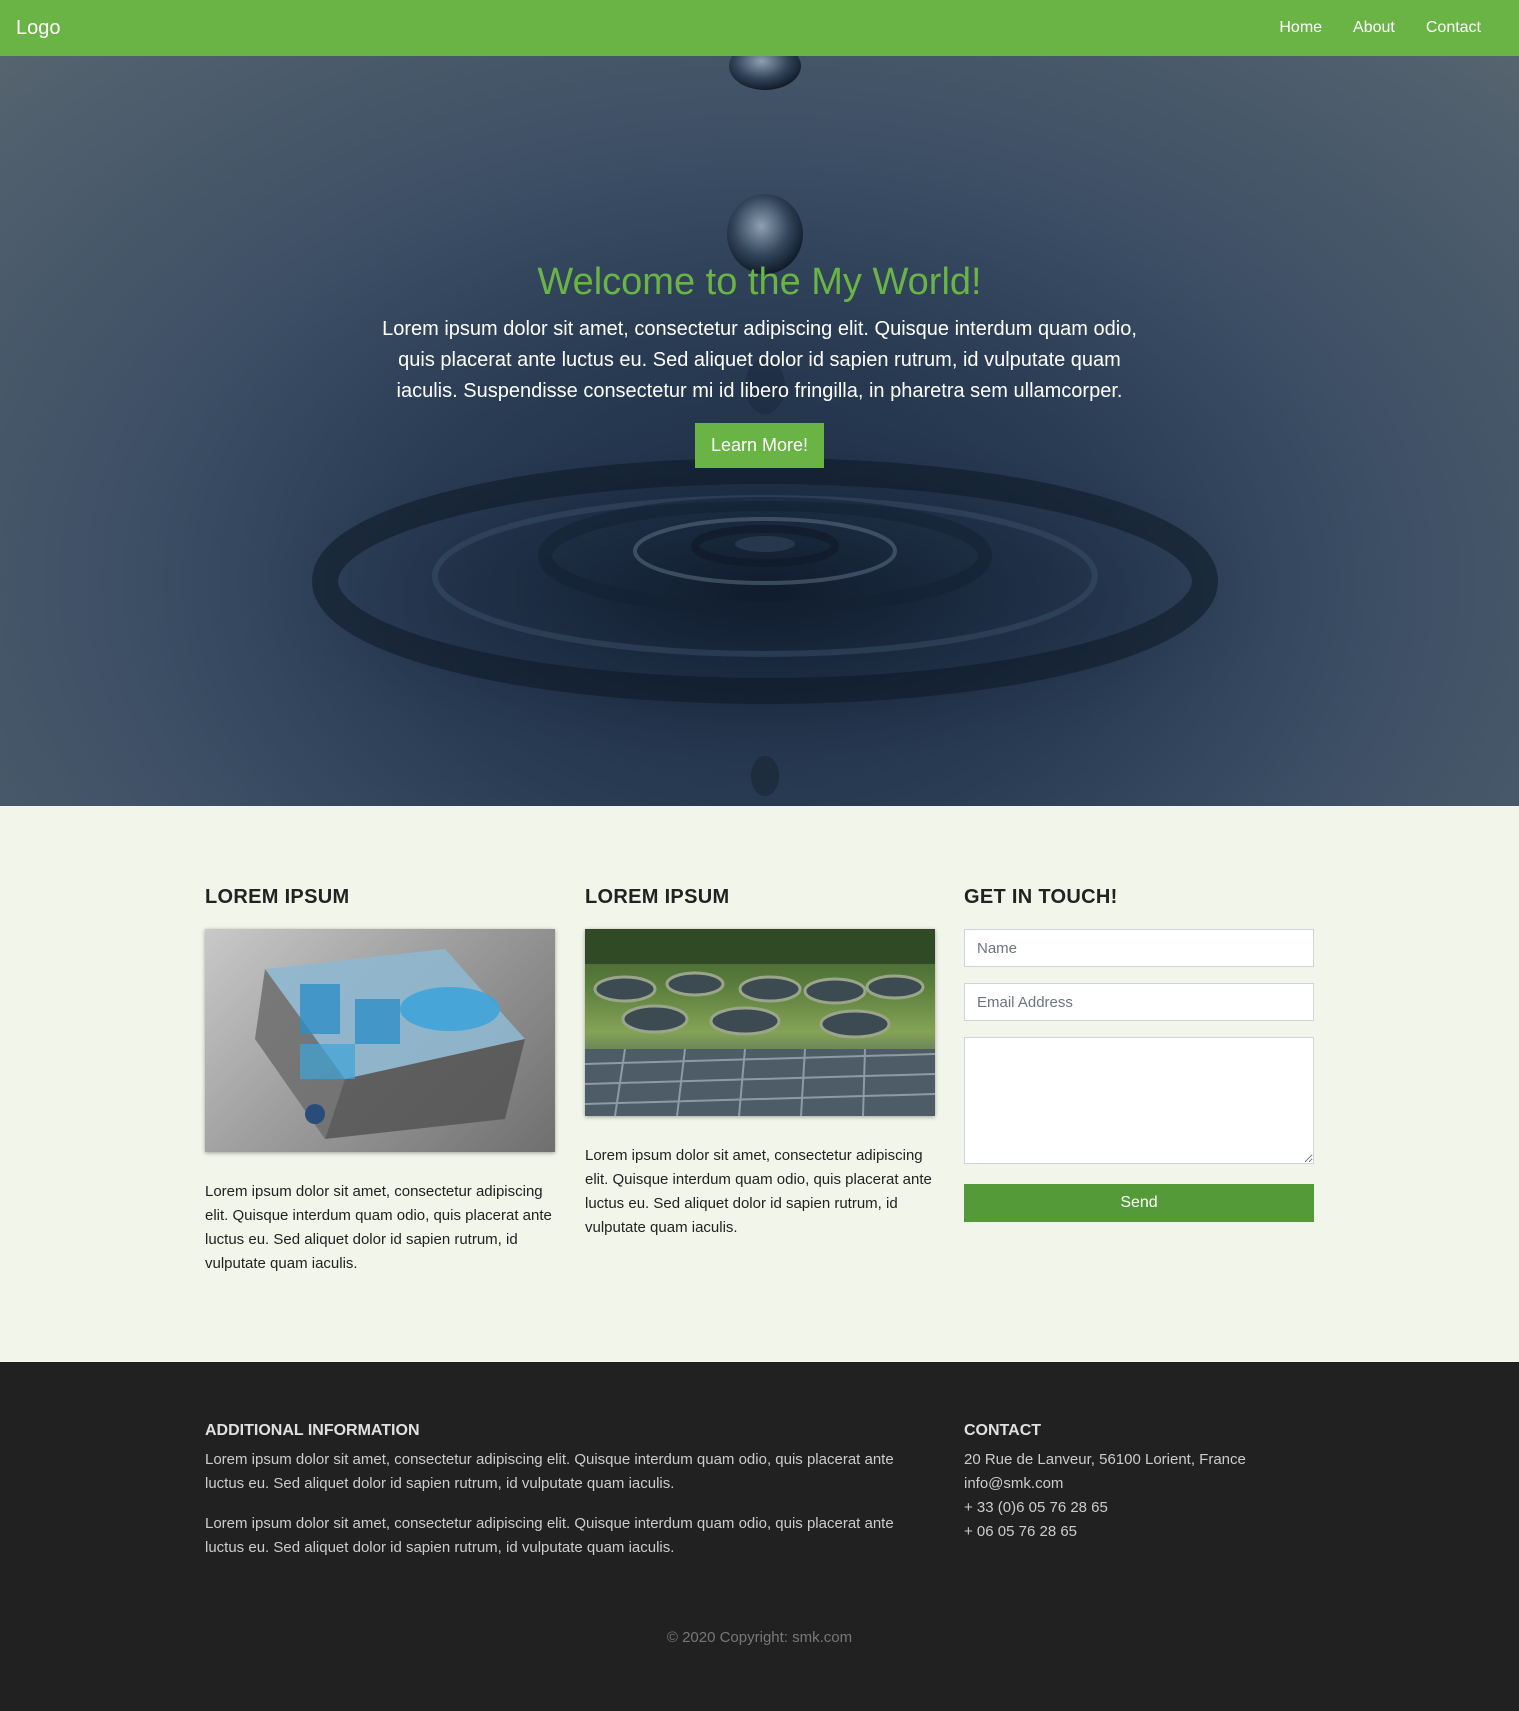 The height and width of the screenshot is (1711, 1519). I want to click on contact-form-title: GET IN TOUCH!, so click(1041, 897).